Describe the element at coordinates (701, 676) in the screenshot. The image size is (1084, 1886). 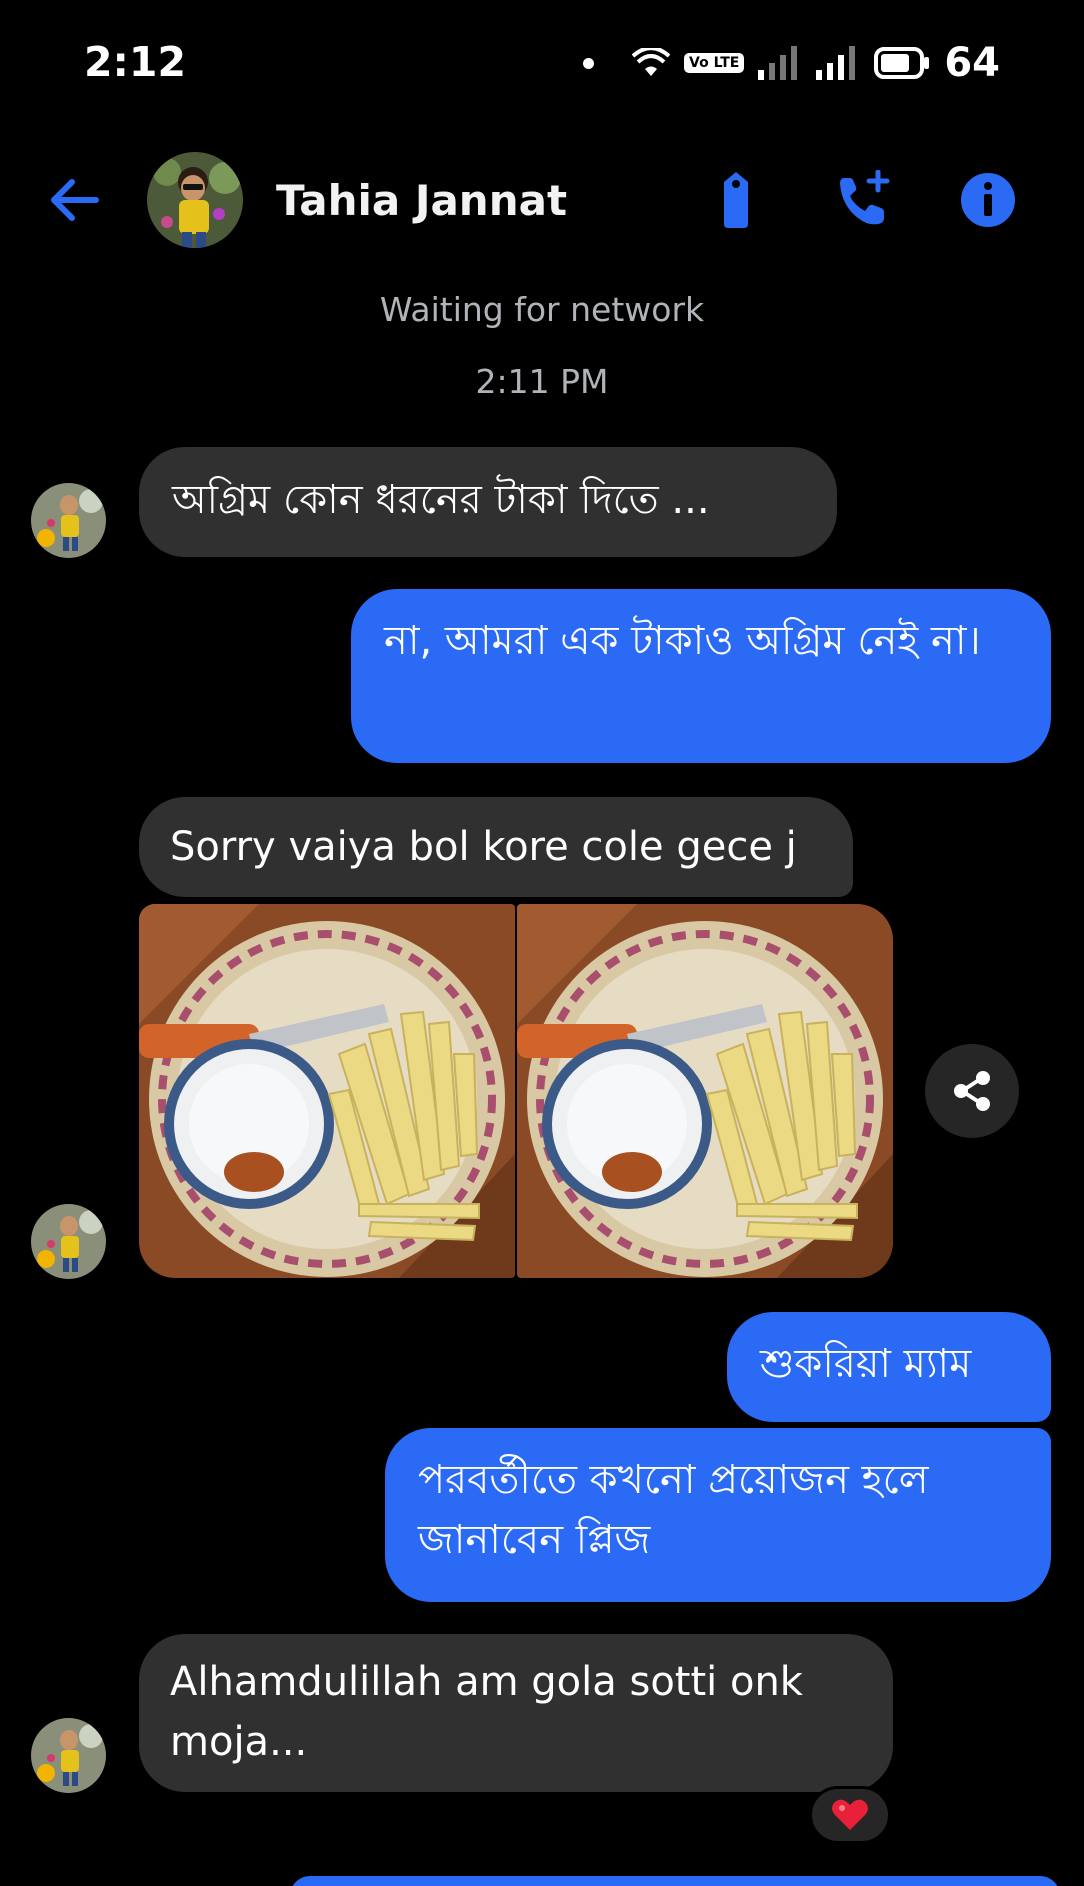
I see `message-bubble-outgoing: না, আমরা এক টাকাও অগ্রিম নেই না।` at that location.